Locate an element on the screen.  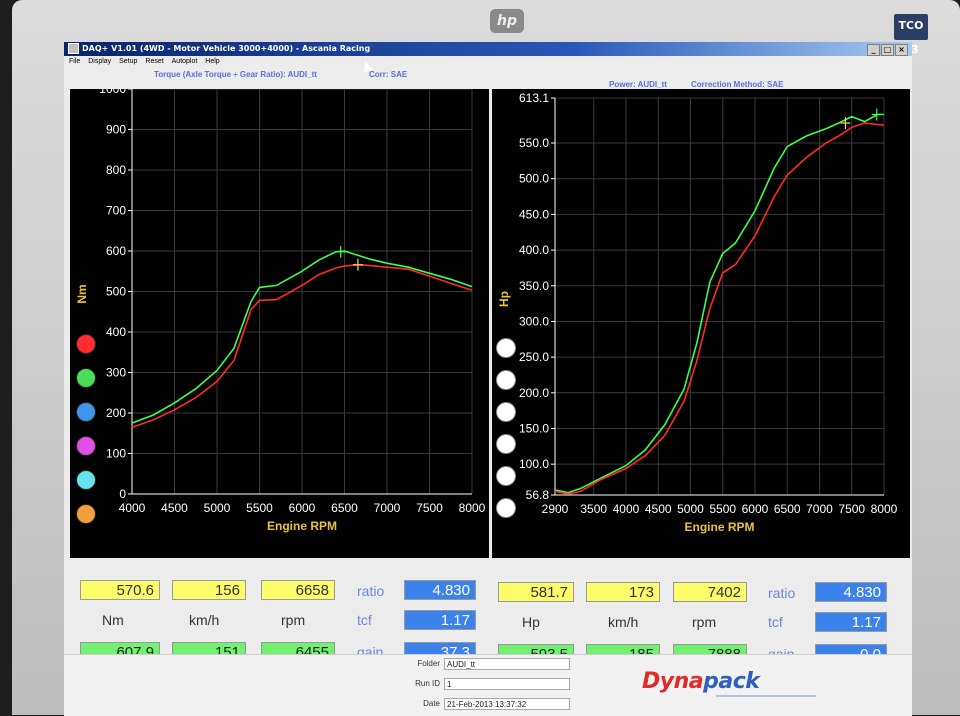
rpm-readout: 6658 is located at coordinates (298, 590).